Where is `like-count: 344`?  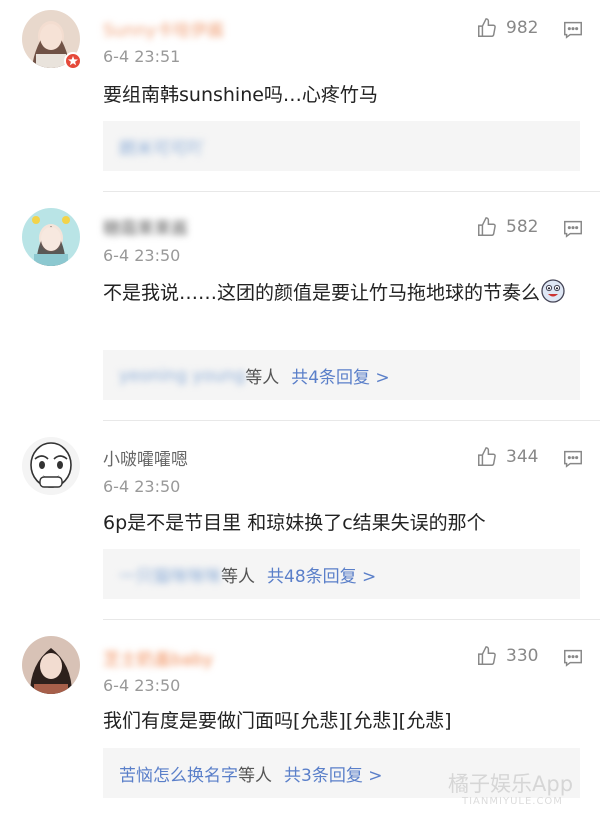 like-count: 344 is located at coordinates (522, 457).